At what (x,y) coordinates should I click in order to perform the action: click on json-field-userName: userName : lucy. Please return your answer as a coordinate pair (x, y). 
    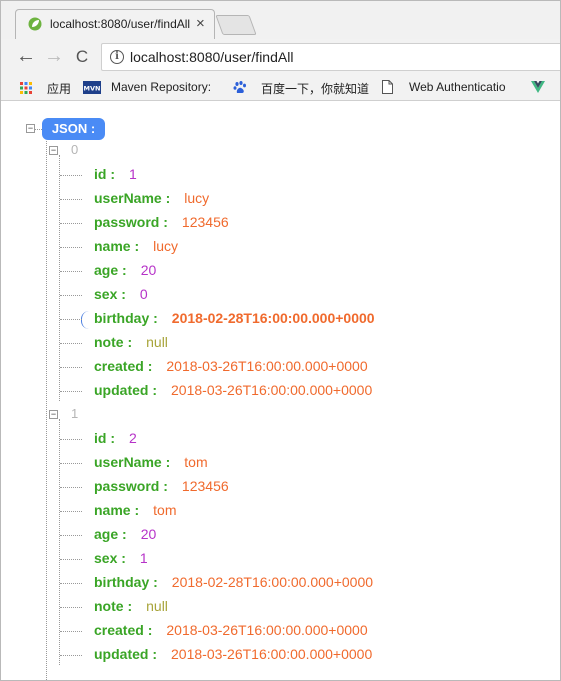
    Looking at the image, I should click on (151, 198).